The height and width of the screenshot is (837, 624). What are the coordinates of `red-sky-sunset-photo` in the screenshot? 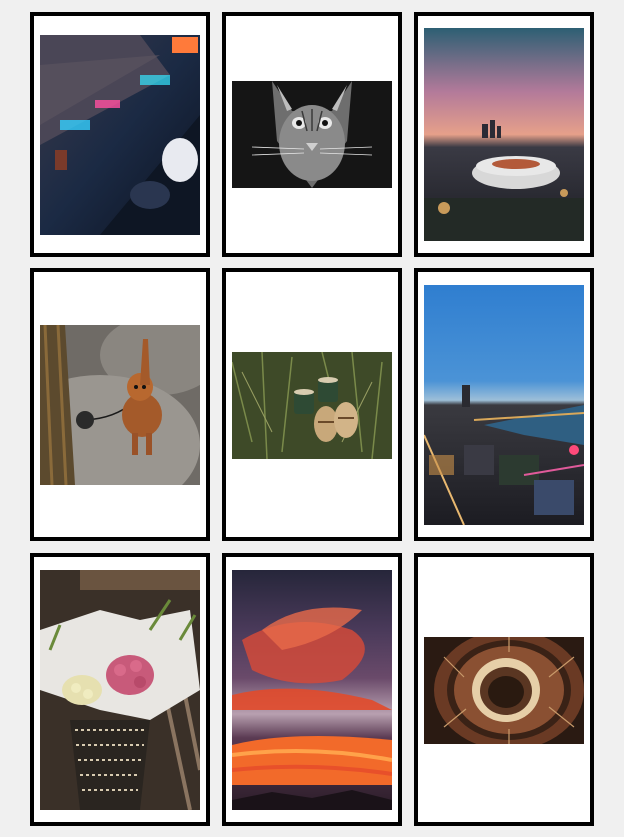 It's located at (312, 690).